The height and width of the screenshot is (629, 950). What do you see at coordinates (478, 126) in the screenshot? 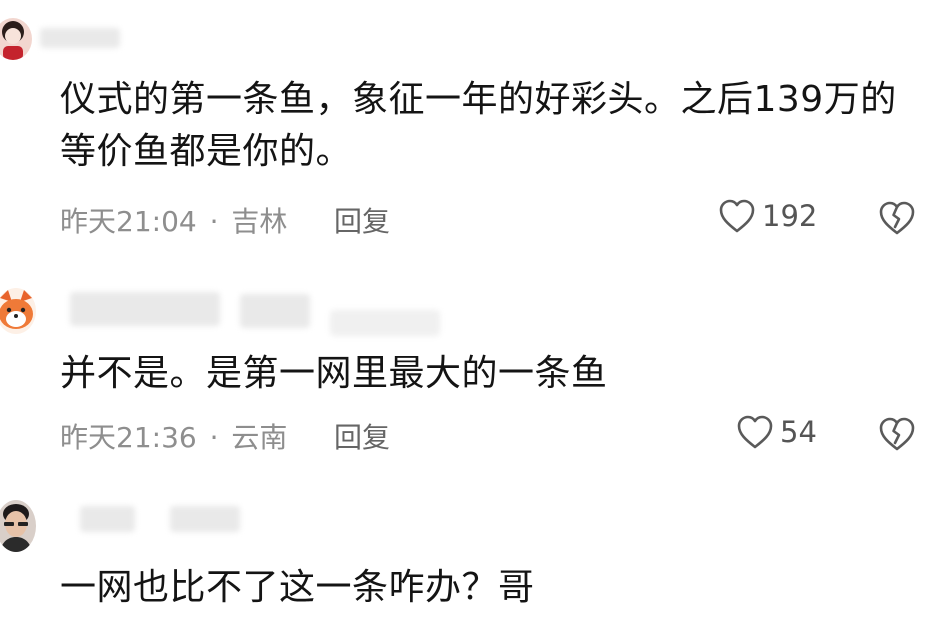
I see `comment-text: 仪式的第一条鱼，象征一年的好彩头。之后139万的 等价鱼都是你的。` at bounding box center [478, 126].